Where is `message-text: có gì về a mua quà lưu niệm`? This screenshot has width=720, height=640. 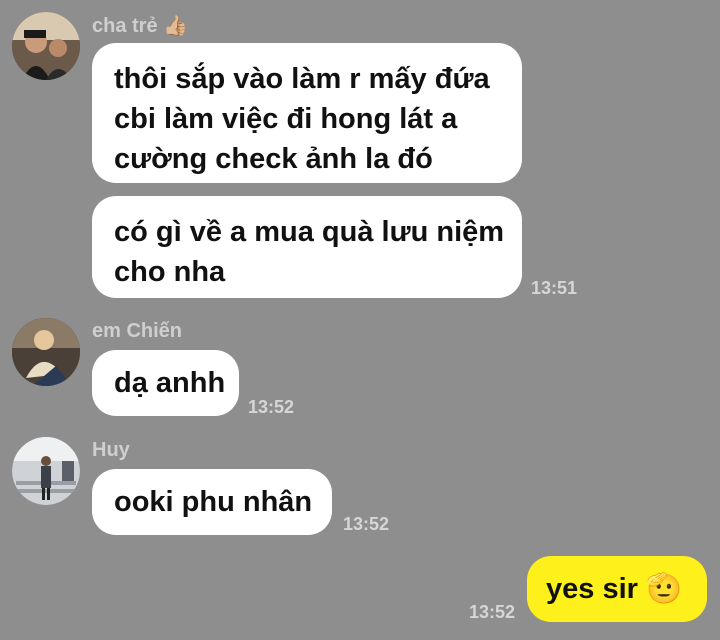
message-text: có gì về a mua quà lưu niệm is located at coordinates (309, 232).